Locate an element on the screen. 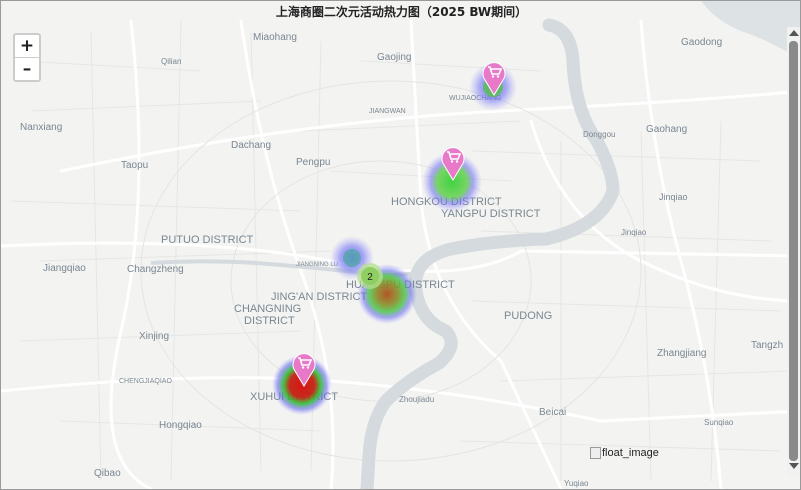 The image size is (801, 490). label-putuo: PUTUO DISTRICT is located at coordinates (207, 240).